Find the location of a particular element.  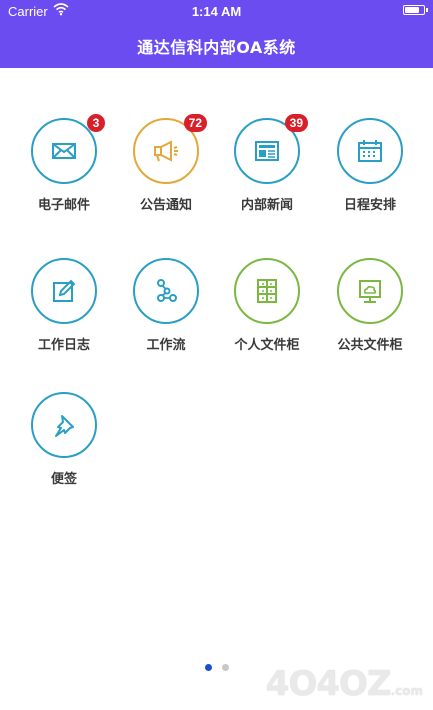

grid-item-label: 内部新闻 is located at coordinates (266, 205).